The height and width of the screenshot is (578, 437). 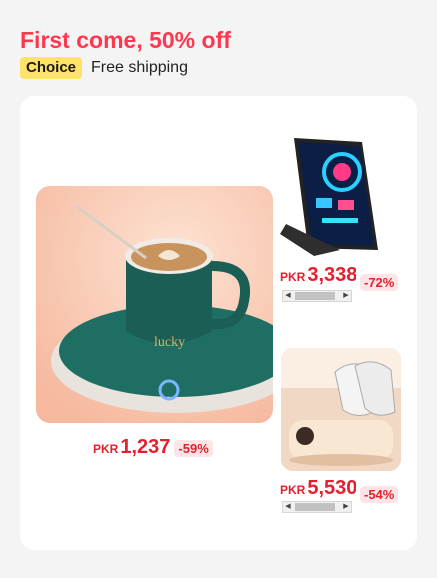 I want to click on item-a-scrollbar: ◀ ▶, so click(x=317, y=296).